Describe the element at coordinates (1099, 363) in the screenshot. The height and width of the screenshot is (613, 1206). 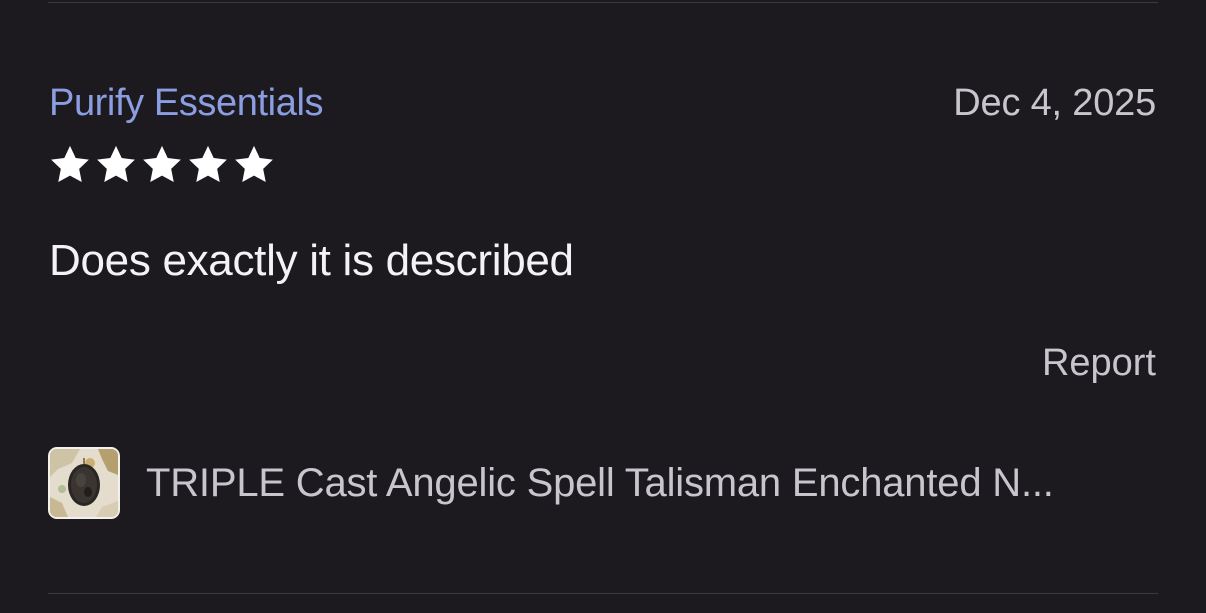
I see `report-button: Report` at that location.